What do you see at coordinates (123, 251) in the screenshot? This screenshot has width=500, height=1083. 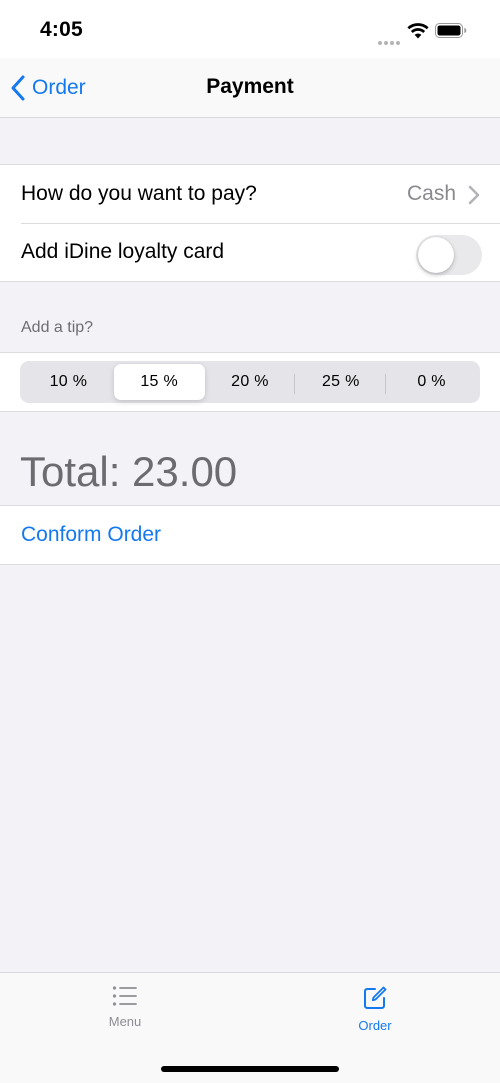 I see `loyalty-card-label: Add iDine loyalty card` at bounding box center [123, 251].